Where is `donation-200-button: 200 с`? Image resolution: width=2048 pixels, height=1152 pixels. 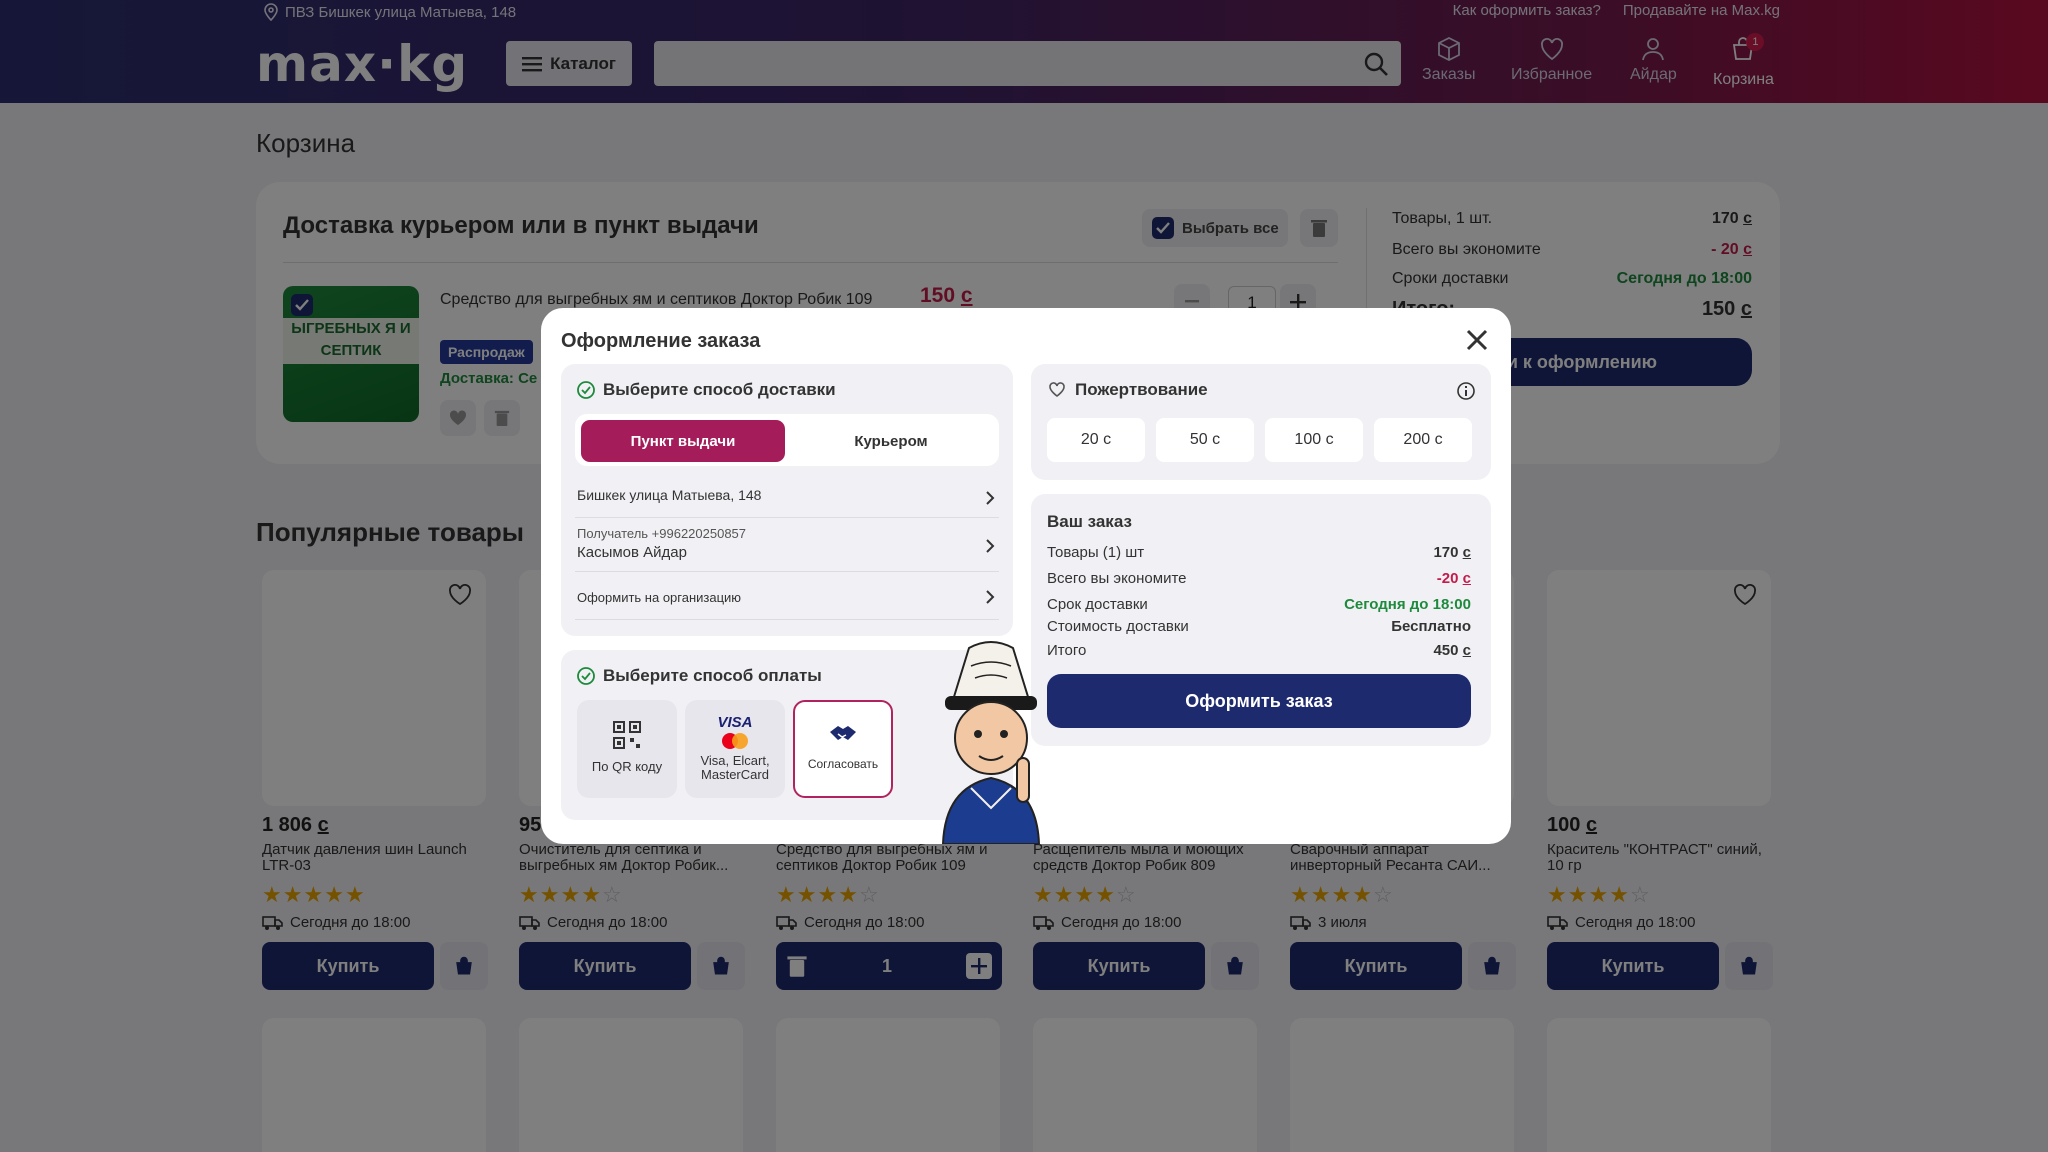
donation-200-button: 200 с is located at coordinates (1423, 440).